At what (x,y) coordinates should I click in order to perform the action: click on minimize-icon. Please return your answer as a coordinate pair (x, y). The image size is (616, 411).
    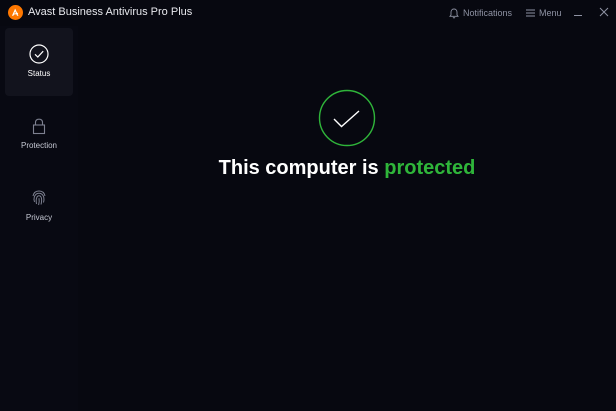
    Looking at the image, I should click on (578, 12).